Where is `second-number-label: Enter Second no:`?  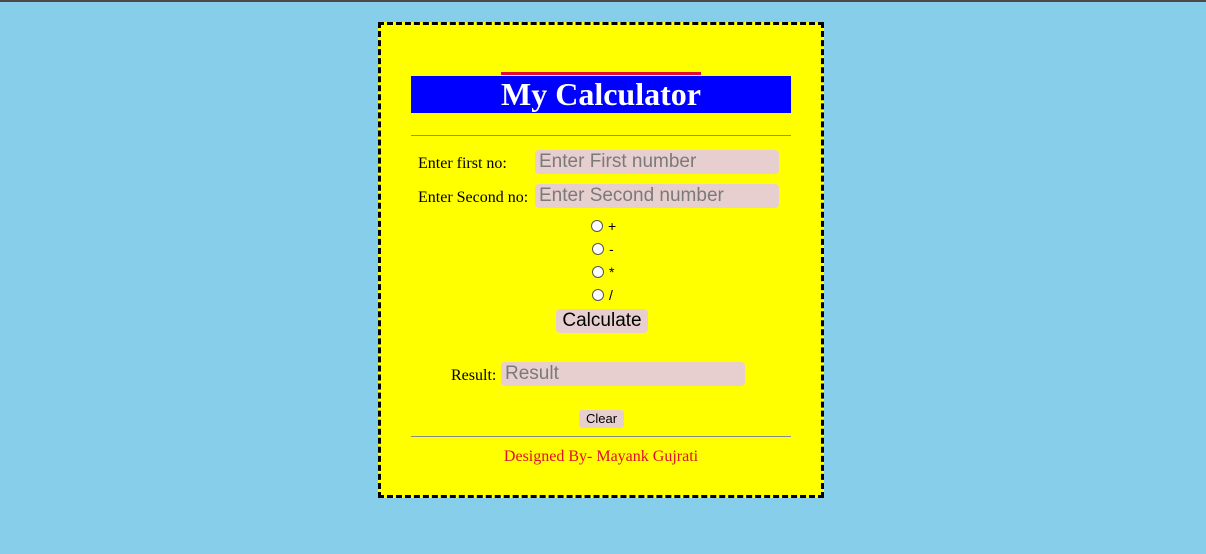
second-number-label: Enter Second no: is located at coordinates (473, 197).